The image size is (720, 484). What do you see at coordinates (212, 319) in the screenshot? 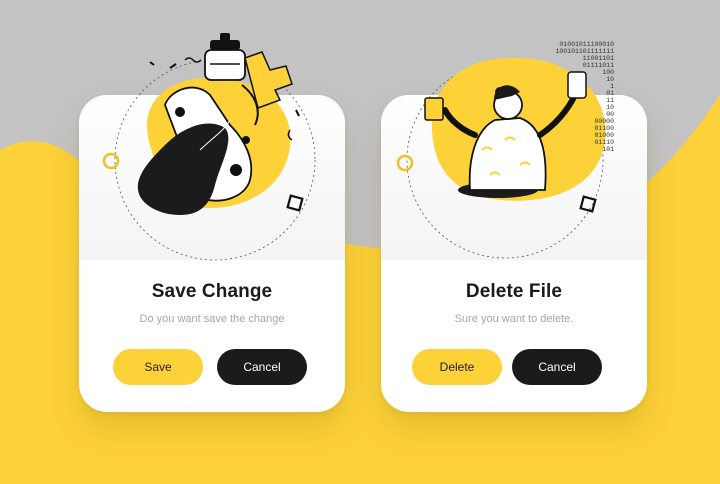
I see `dialog-message: Do you want save the change` at bounding box center [212, 319].